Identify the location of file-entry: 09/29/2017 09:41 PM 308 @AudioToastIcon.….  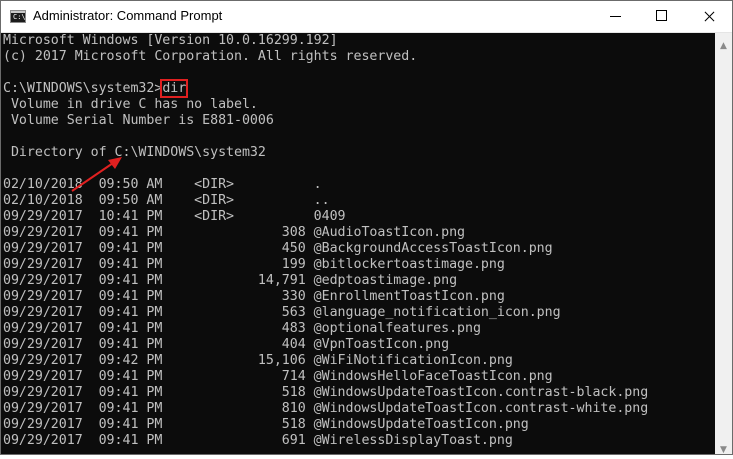
(234, 232).